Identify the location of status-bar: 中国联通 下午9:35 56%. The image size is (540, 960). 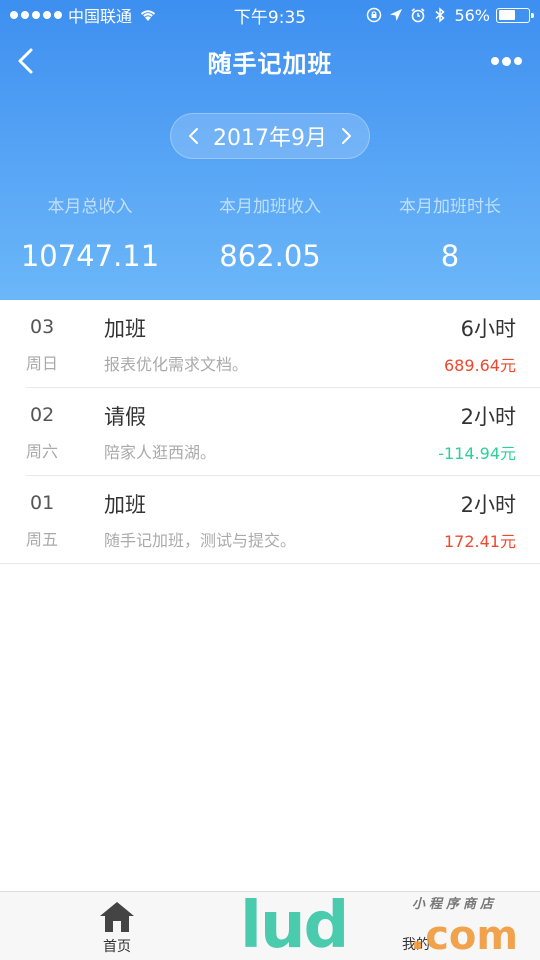
(270, 15).